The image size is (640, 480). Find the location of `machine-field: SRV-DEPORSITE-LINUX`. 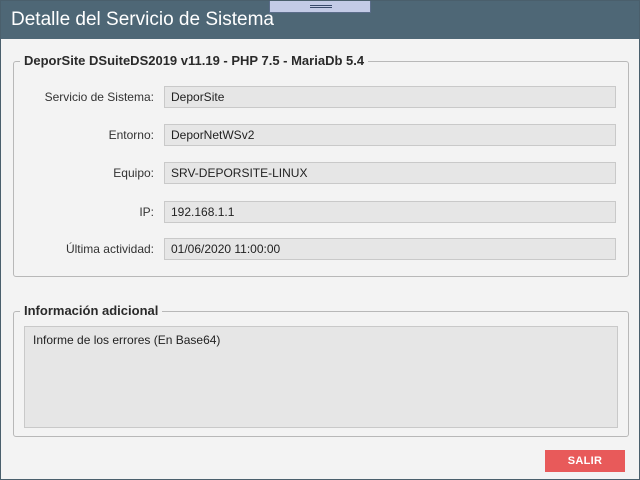

machine-field: SRV-DEPORSITE-LINUX is located at coordinates (390, 173).